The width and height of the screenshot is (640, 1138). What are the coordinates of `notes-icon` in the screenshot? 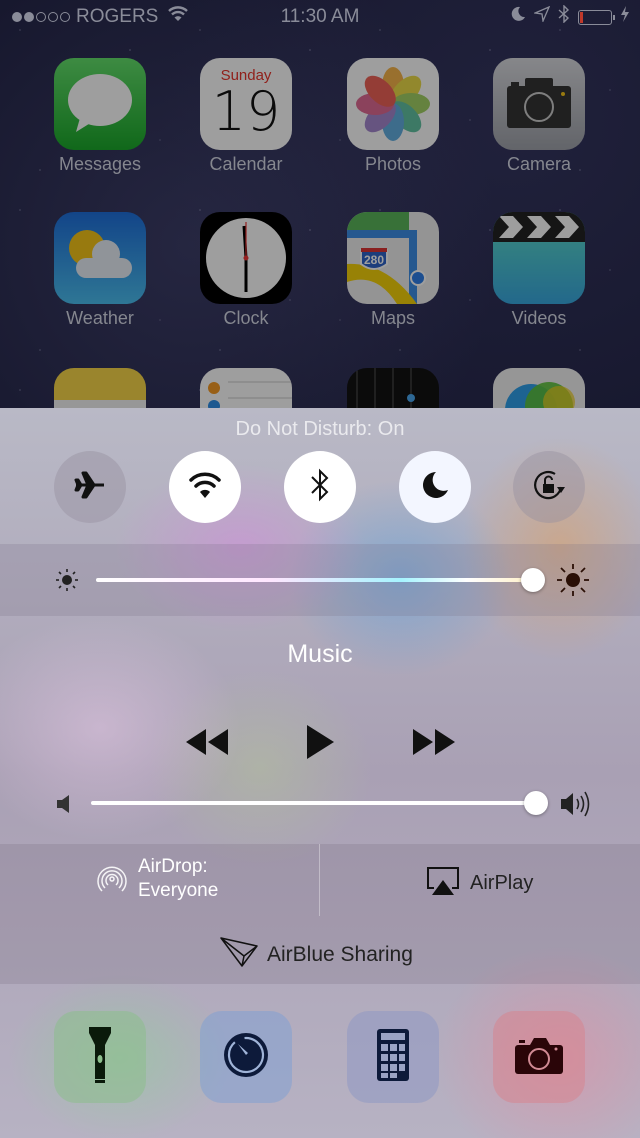 It's located at (100, 388).